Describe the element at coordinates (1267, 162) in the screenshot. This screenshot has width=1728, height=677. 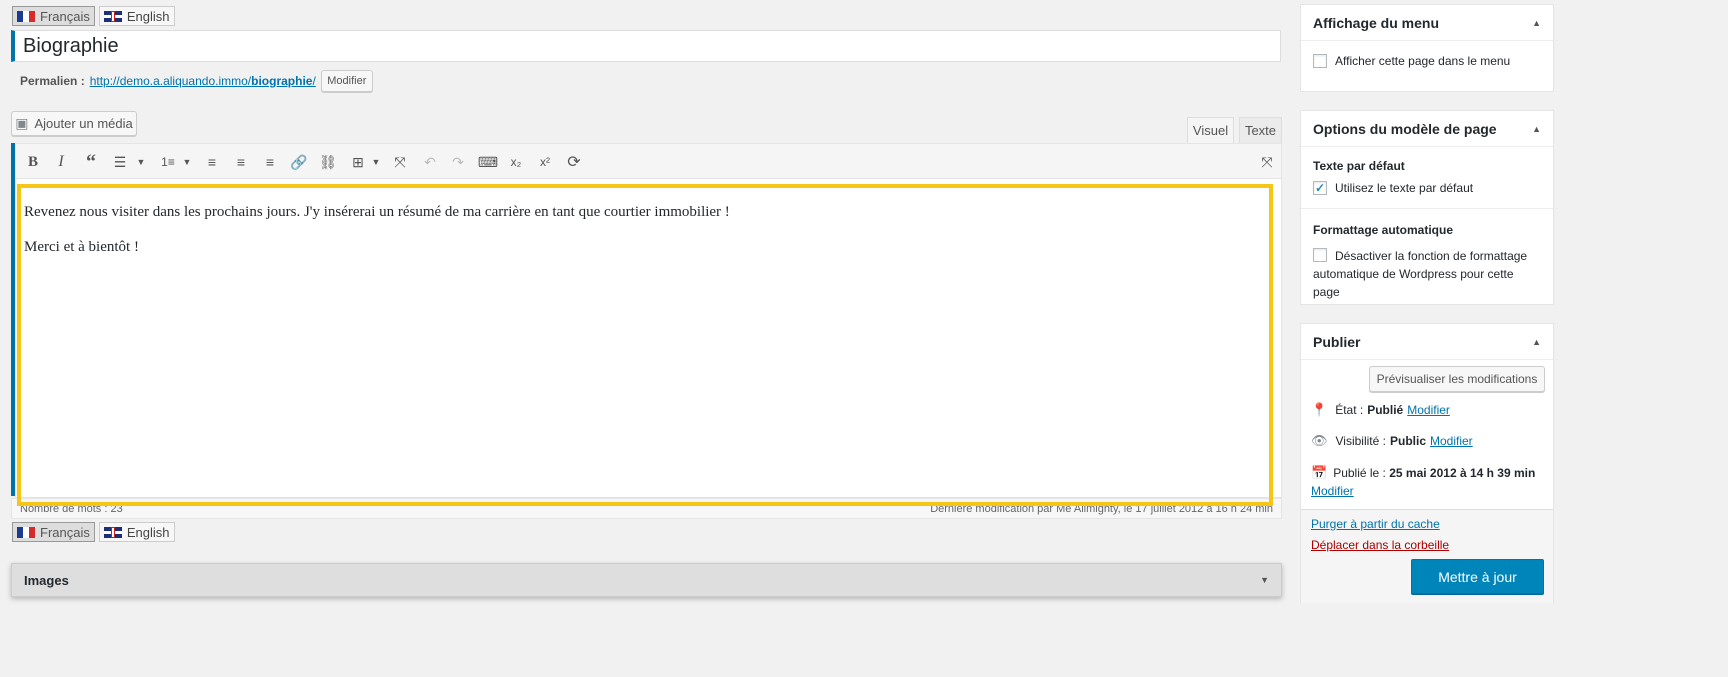
I see `distraction-free-icon: ⤧` at that location.